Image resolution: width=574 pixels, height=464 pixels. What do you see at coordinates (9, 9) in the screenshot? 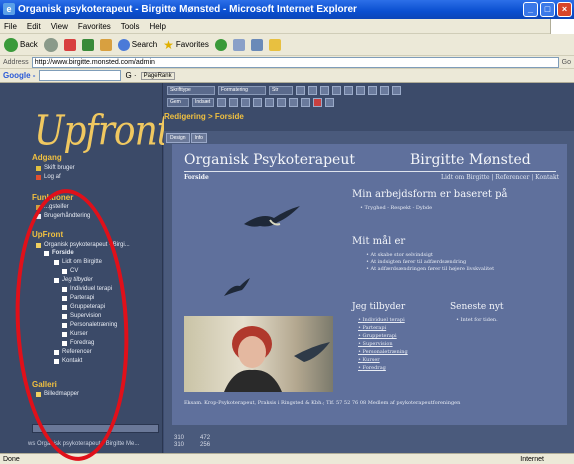
I see `ie-icon: e` at bounding box center [9, 9].